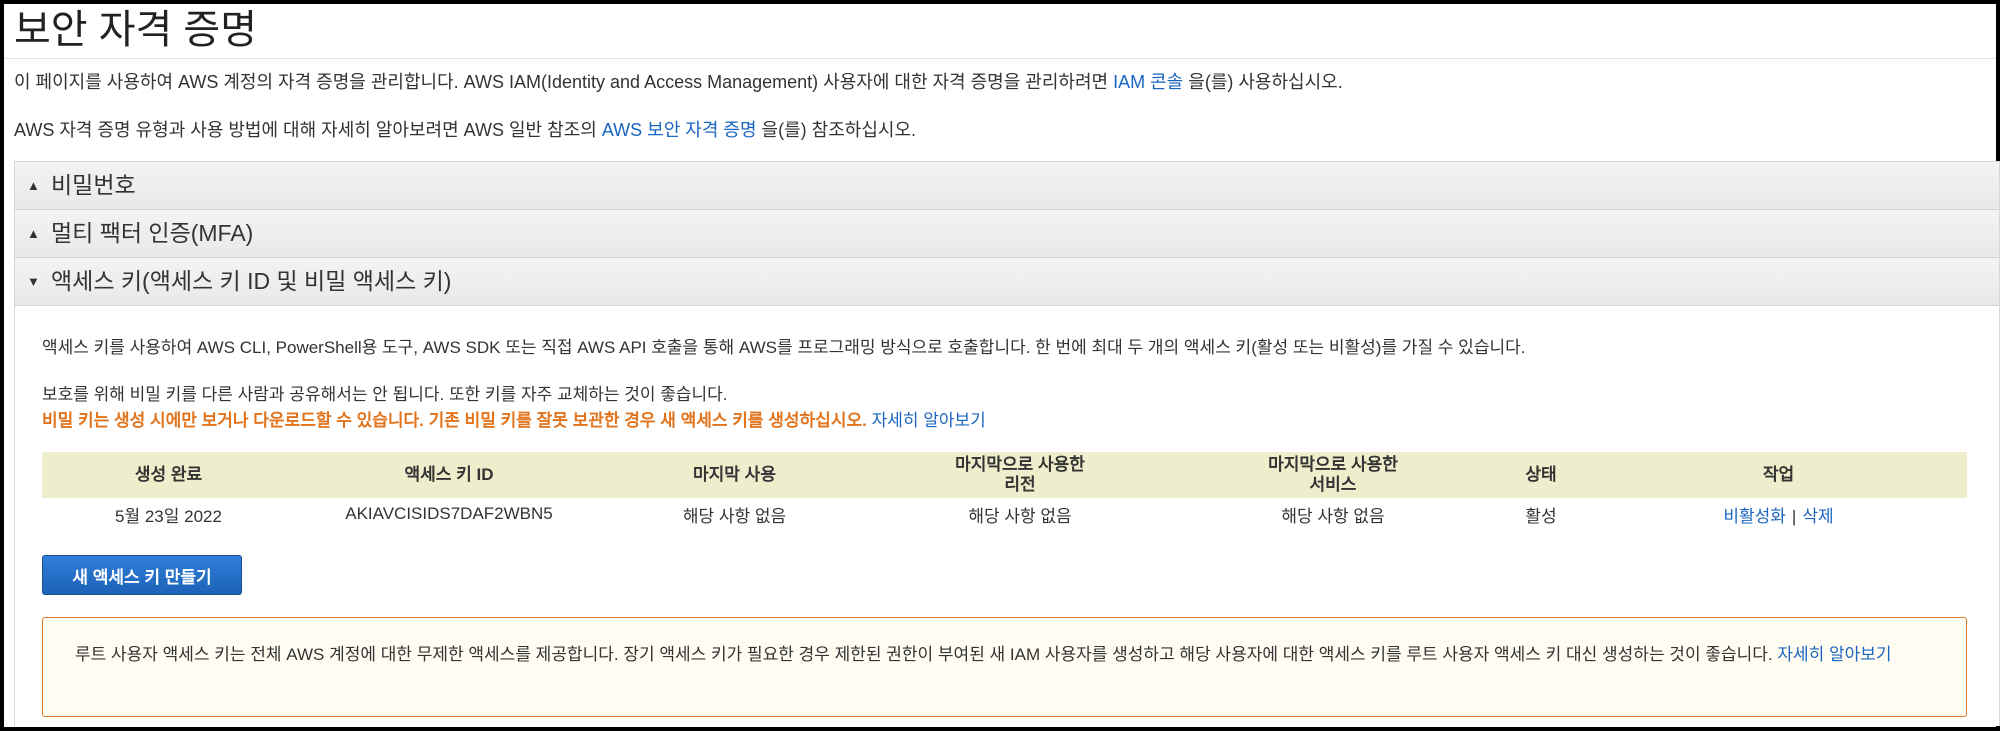  Describe the element at coordinates (1333, 516) in the screenshot. I see `cell-last-service: 해당 사항 없음` at that location.